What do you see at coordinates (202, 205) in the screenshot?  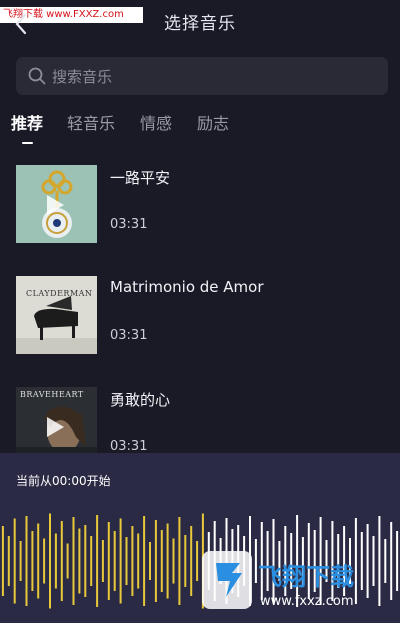 I see `song-item: 一路平安 03:31` at bounding box center [202, 205].